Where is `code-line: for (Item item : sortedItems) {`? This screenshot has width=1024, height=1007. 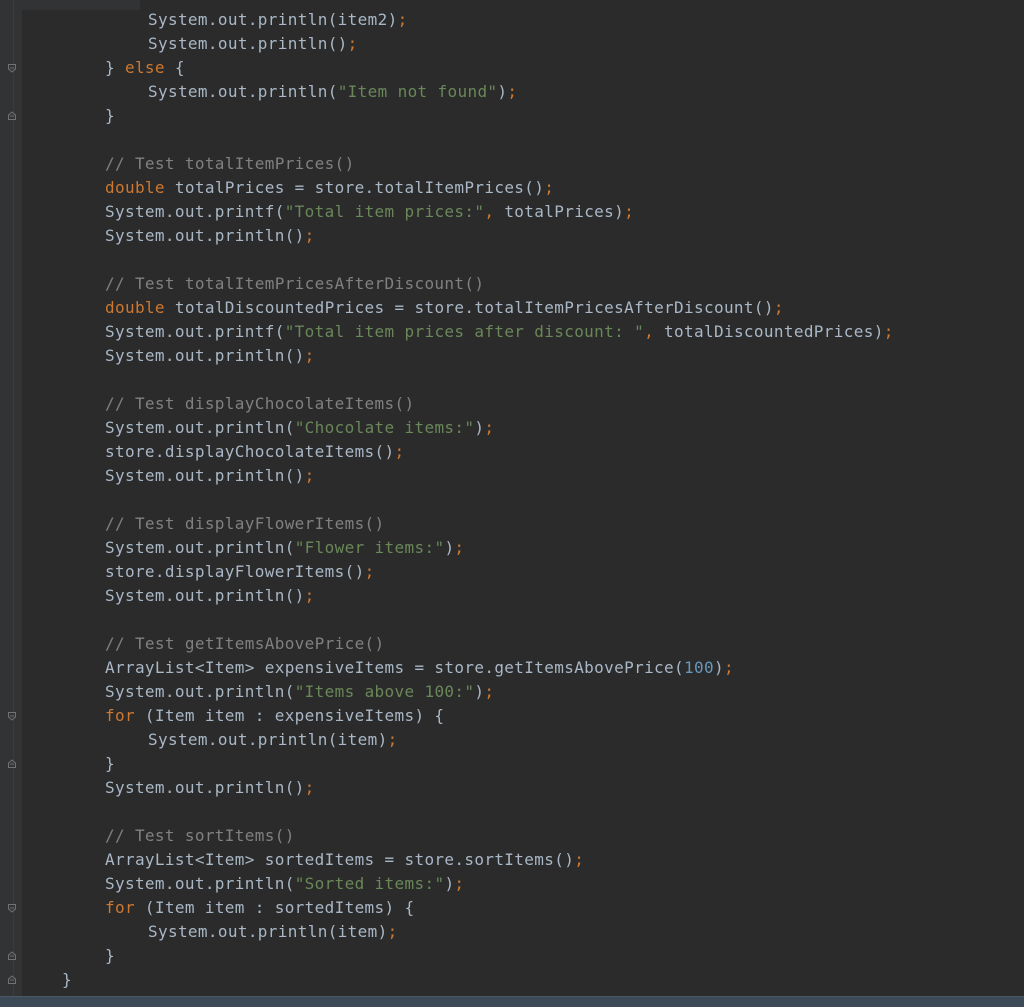 code-line: for (Item item : sortedItems) { is located at coordinates (259, 908).